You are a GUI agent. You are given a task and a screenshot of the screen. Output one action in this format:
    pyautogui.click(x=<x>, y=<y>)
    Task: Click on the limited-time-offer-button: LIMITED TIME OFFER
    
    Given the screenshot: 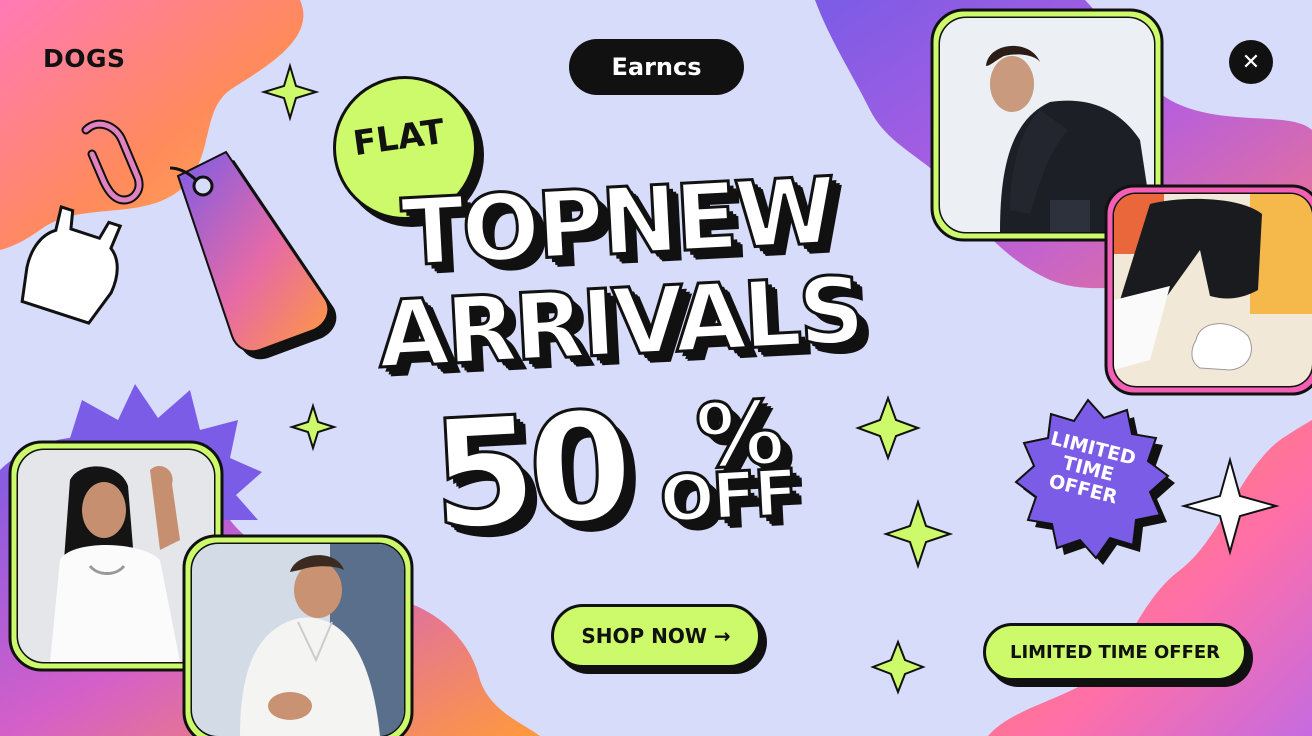 What is the action you would take?
    pyautogui.click(x=1115, y=652)
    